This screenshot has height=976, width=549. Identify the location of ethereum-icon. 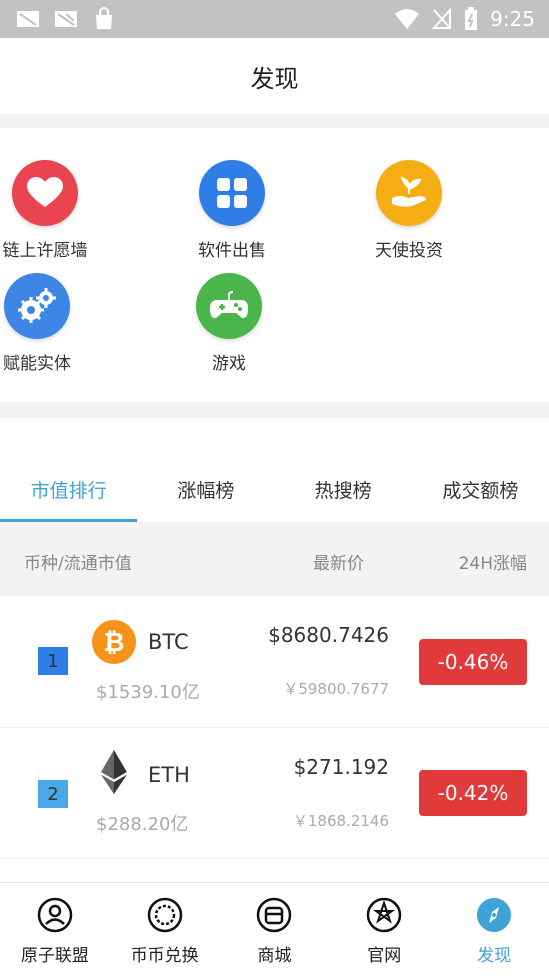
(114, 772).